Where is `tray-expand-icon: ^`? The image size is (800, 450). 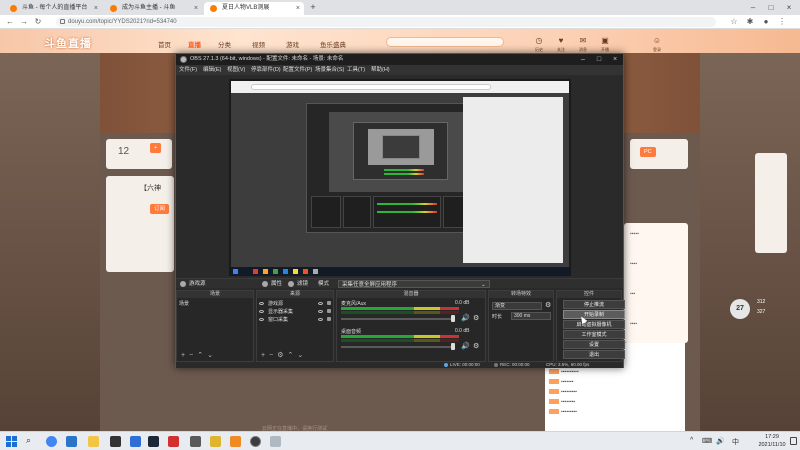 tray-expand-icon: ^ is located at coordinates (691, 440).